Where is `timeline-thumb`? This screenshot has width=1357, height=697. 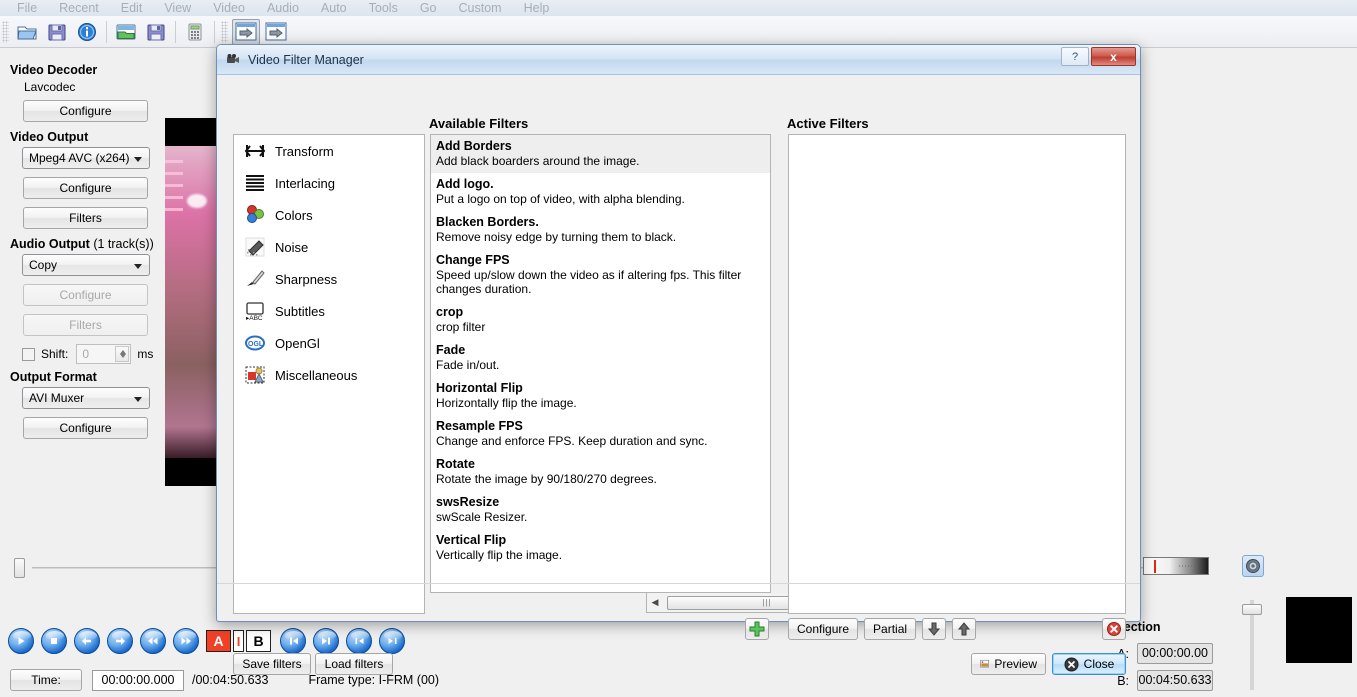 timeline-thumb is located at coordinates (19, 568).